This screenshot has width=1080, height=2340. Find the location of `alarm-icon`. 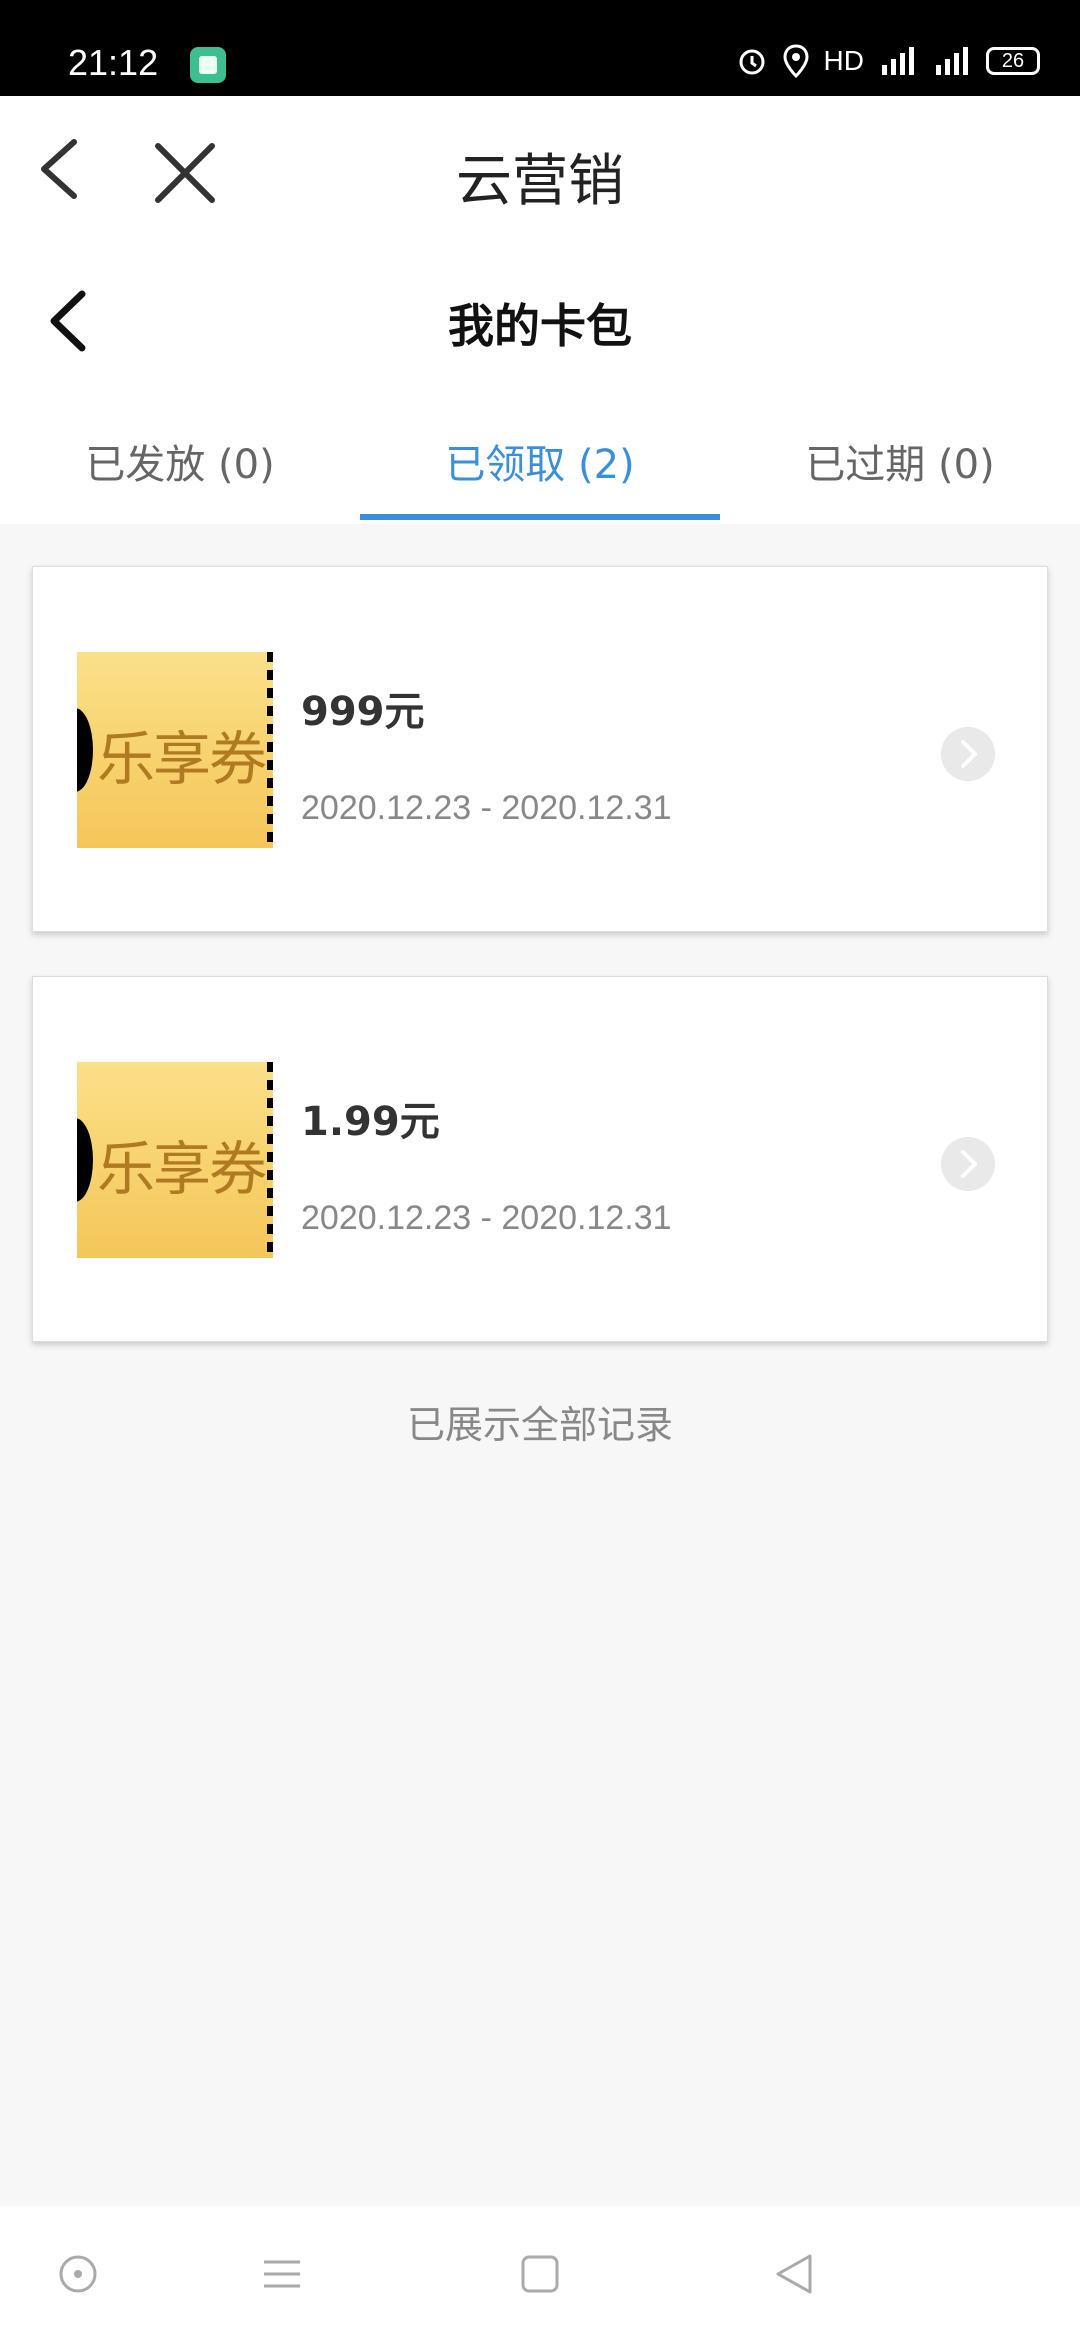

alarm-icon is located at coordinates (752, 62).